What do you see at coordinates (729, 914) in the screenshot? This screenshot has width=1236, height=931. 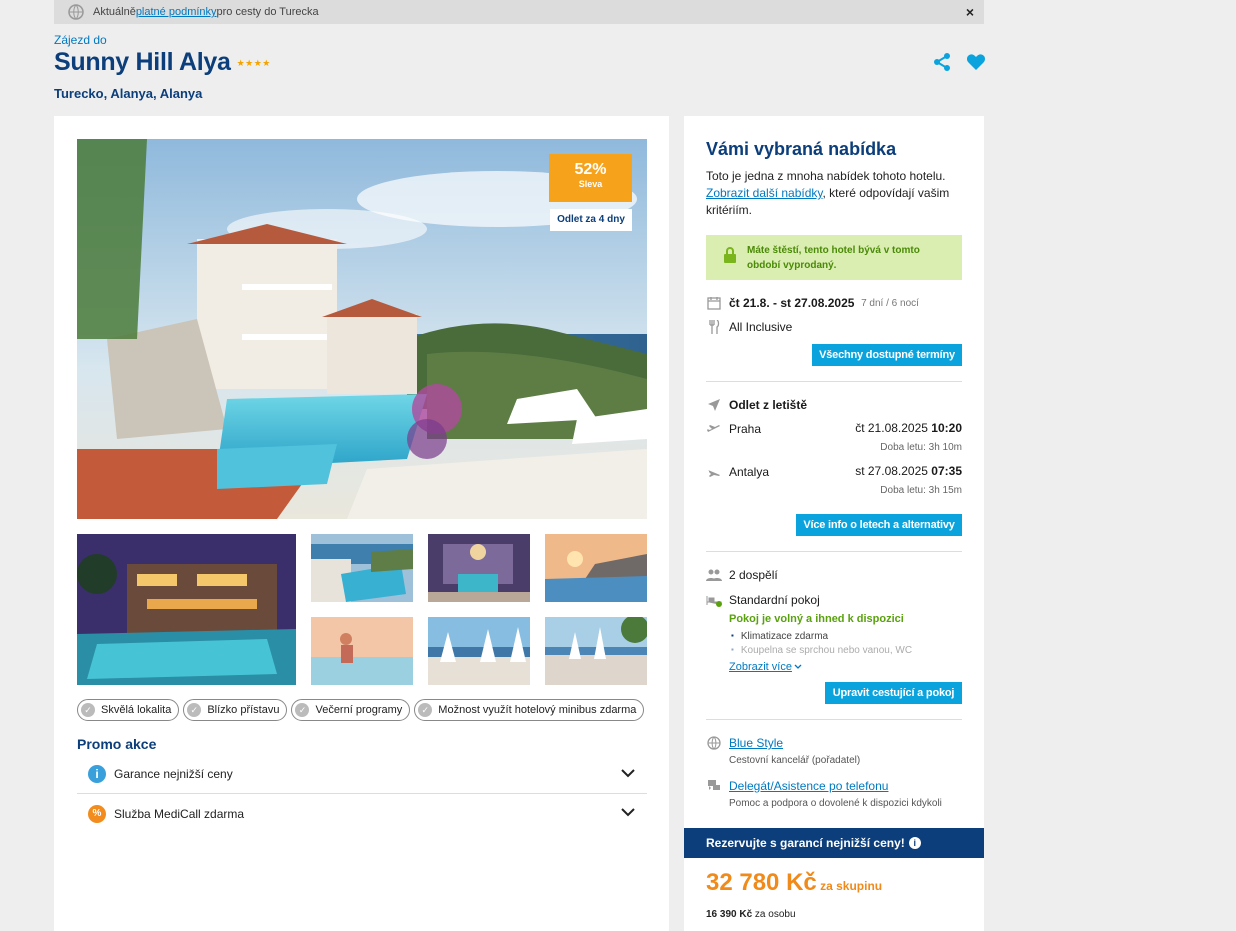 I see `per-person-value: 16 390 Kč` at bounding box center [729, 914].